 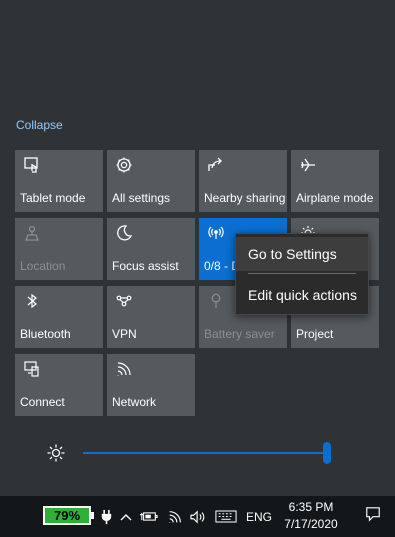 What do you see at coordinates (175, 516) in the screenshot?
I see `network-tray-icon` at bounding box center [175, 516].